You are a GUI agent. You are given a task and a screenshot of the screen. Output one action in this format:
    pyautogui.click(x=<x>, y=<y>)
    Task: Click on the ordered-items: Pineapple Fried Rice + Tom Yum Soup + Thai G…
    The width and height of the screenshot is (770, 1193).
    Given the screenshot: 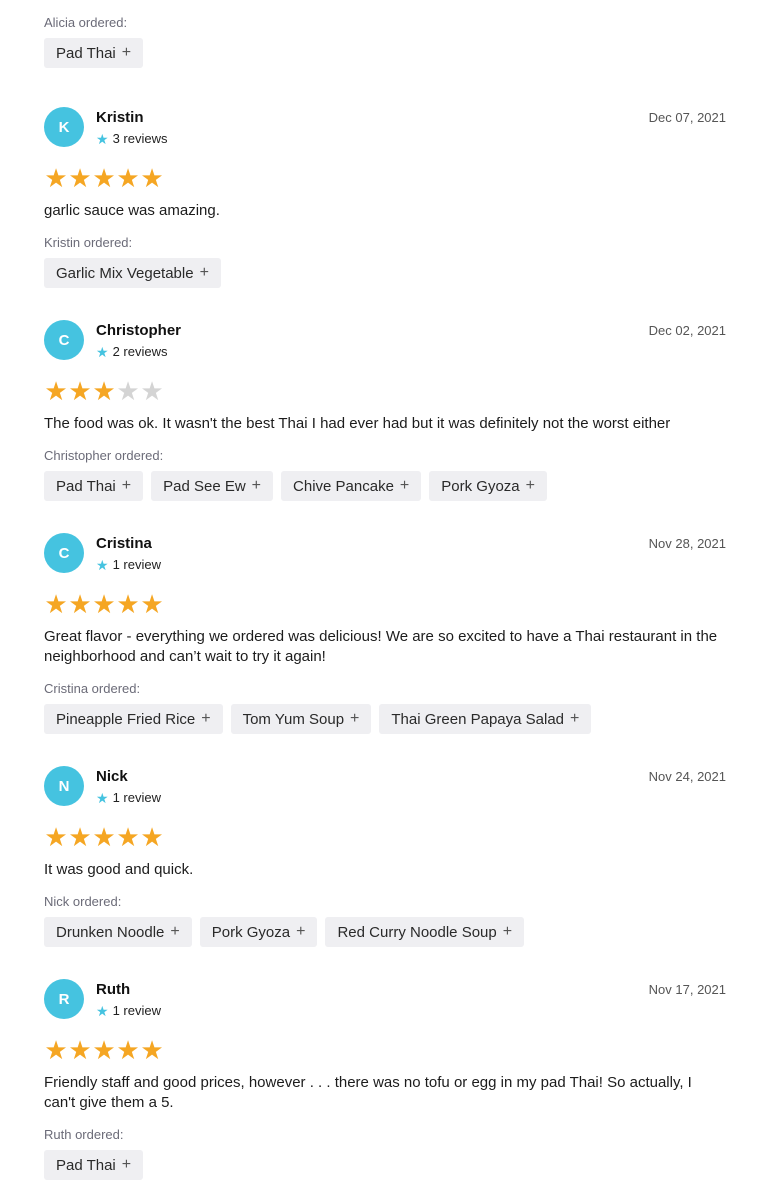 What is the action you would take?
    pyautogui.click(x=385, y=719)
    